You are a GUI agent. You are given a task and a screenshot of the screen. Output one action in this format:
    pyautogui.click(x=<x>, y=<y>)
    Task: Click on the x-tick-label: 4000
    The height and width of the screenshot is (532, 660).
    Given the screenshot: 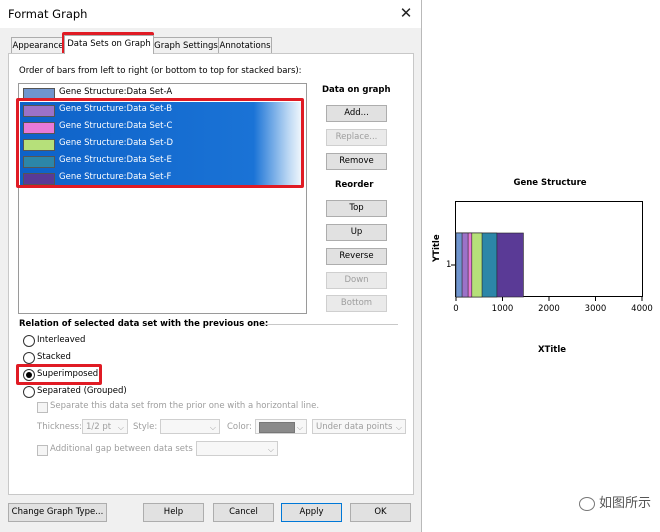 What is the action you would take?
    pyautogui.click(x=642, y=309)
    